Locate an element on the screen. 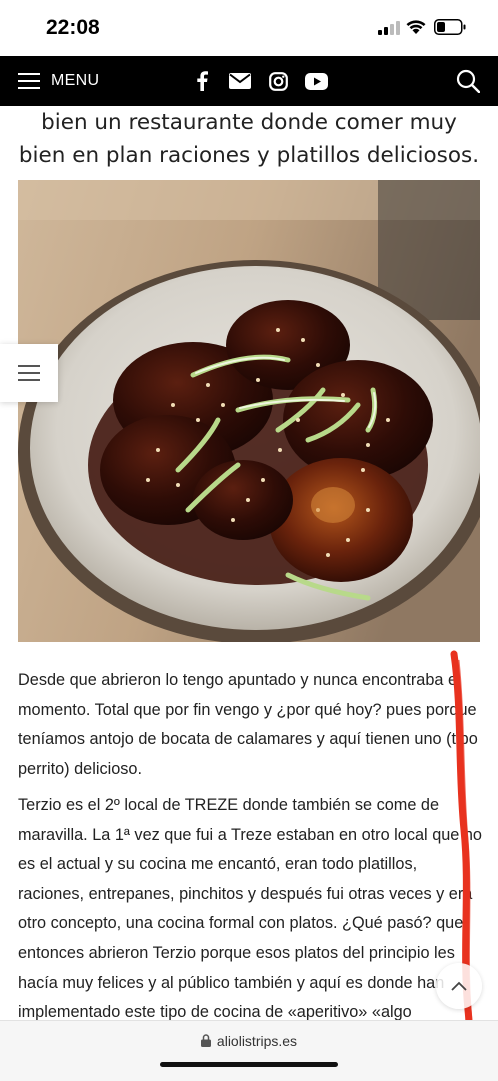 This screenshot has height=1081, width=498. wifi-icon is located at coordinates (416, 27).